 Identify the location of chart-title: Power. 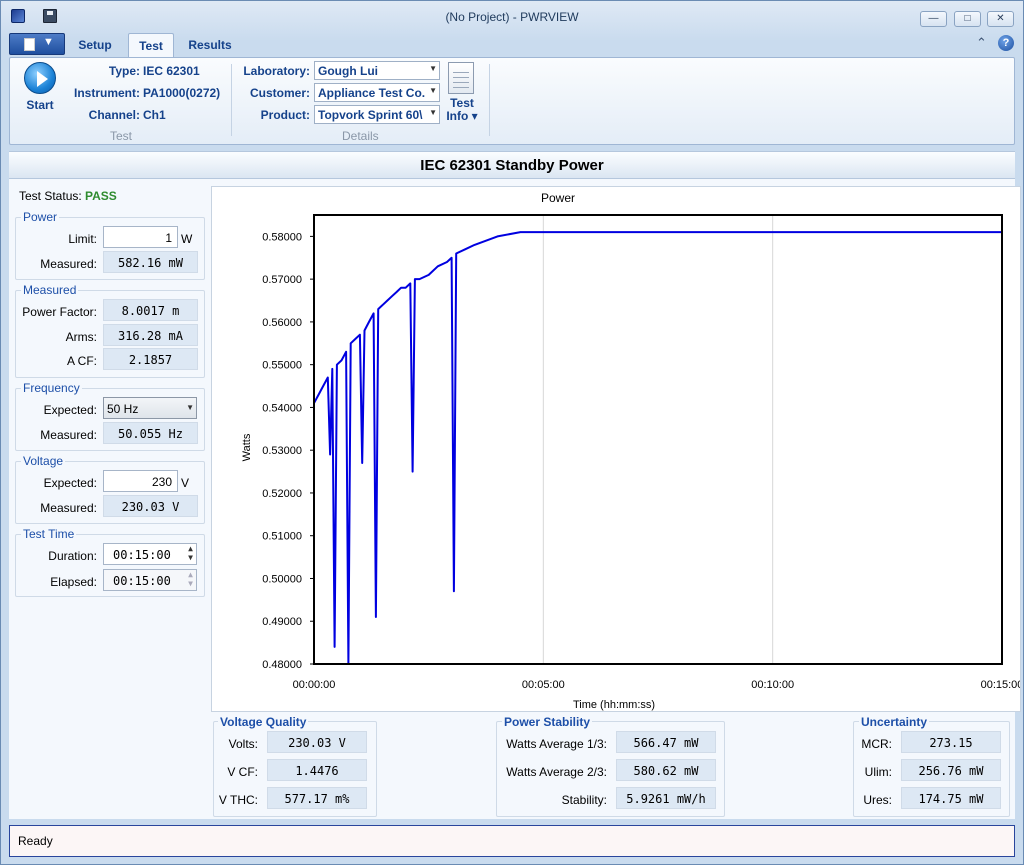
(558, 198).